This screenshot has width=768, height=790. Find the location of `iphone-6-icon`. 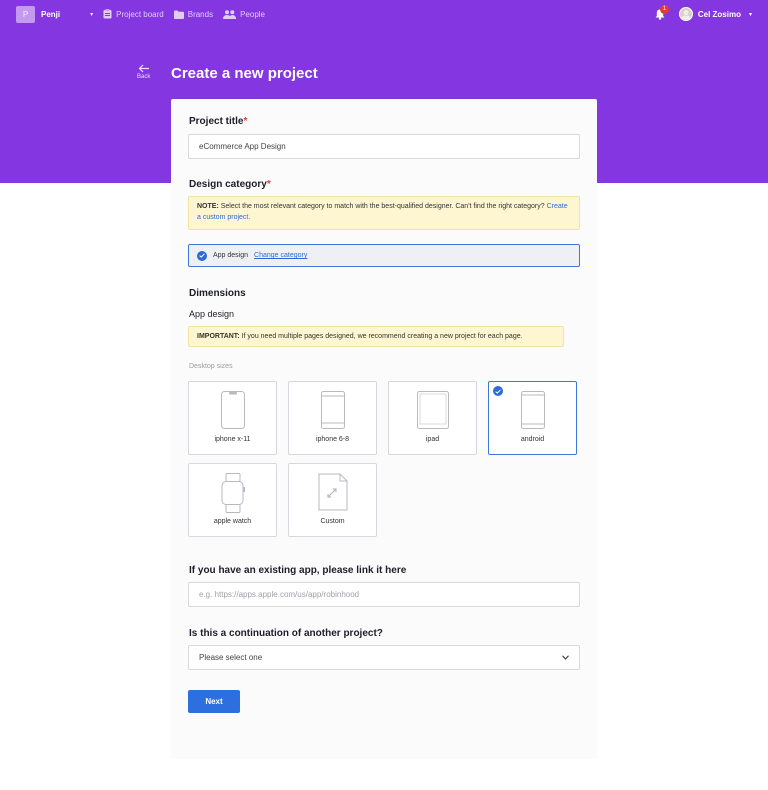

iphone-6-icon is located at coordinates (332, 410).